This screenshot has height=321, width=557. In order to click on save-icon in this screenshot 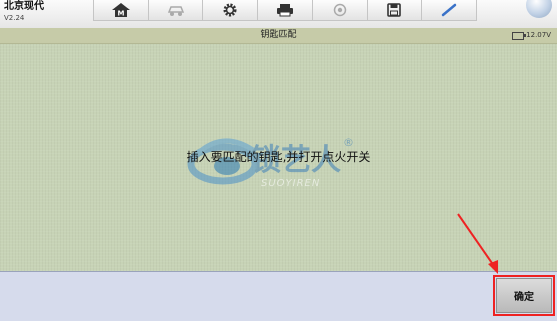, I will do `click(394, 10)`.